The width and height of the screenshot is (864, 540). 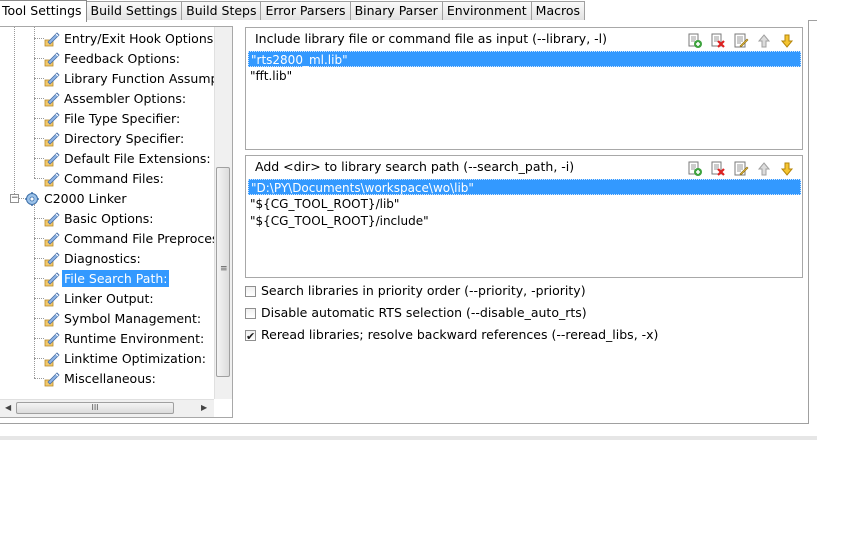 I want to click on tree-item-label: File Search Path:, so click(x=116, y=278).